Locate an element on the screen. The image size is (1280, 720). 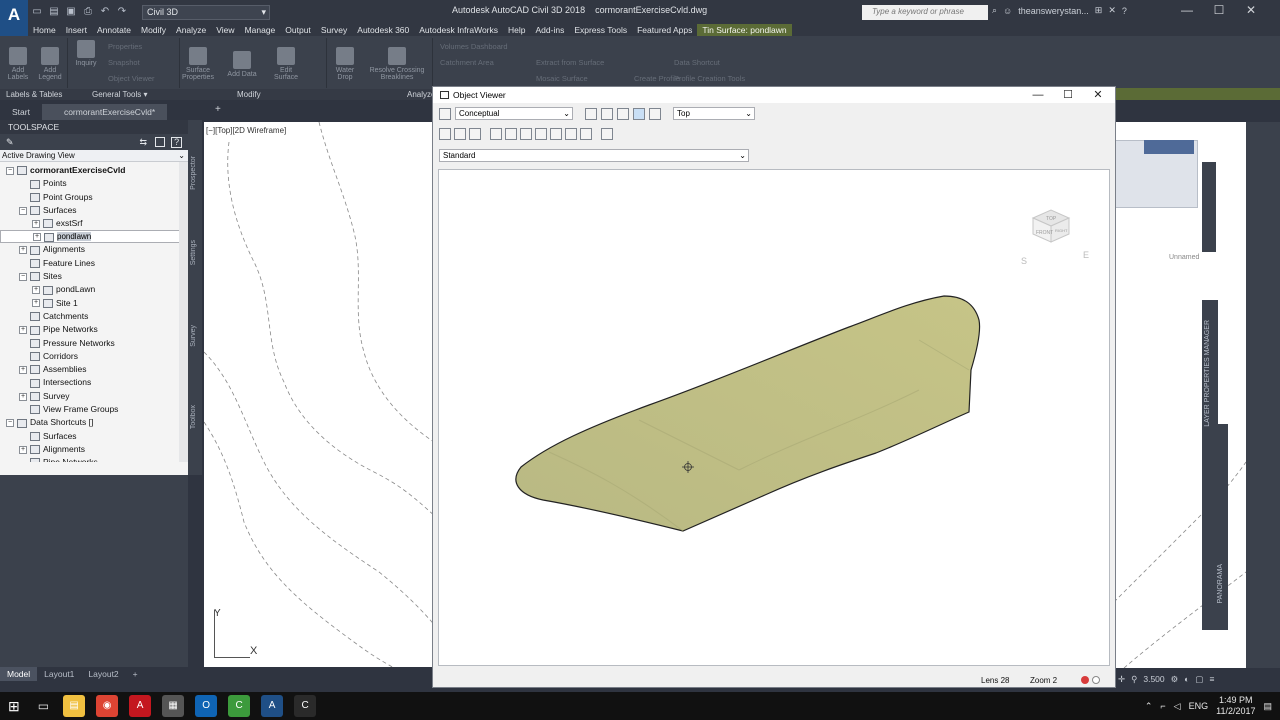
file-explorer-icon: ▤ is located at coordinates (74, 706).